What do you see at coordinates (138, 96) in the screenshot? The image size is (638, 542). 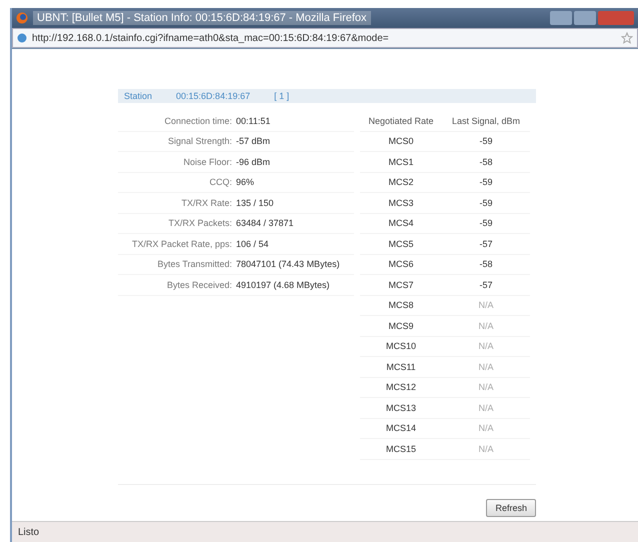 I see `station-label: Station` at bounding box center [138, 96].